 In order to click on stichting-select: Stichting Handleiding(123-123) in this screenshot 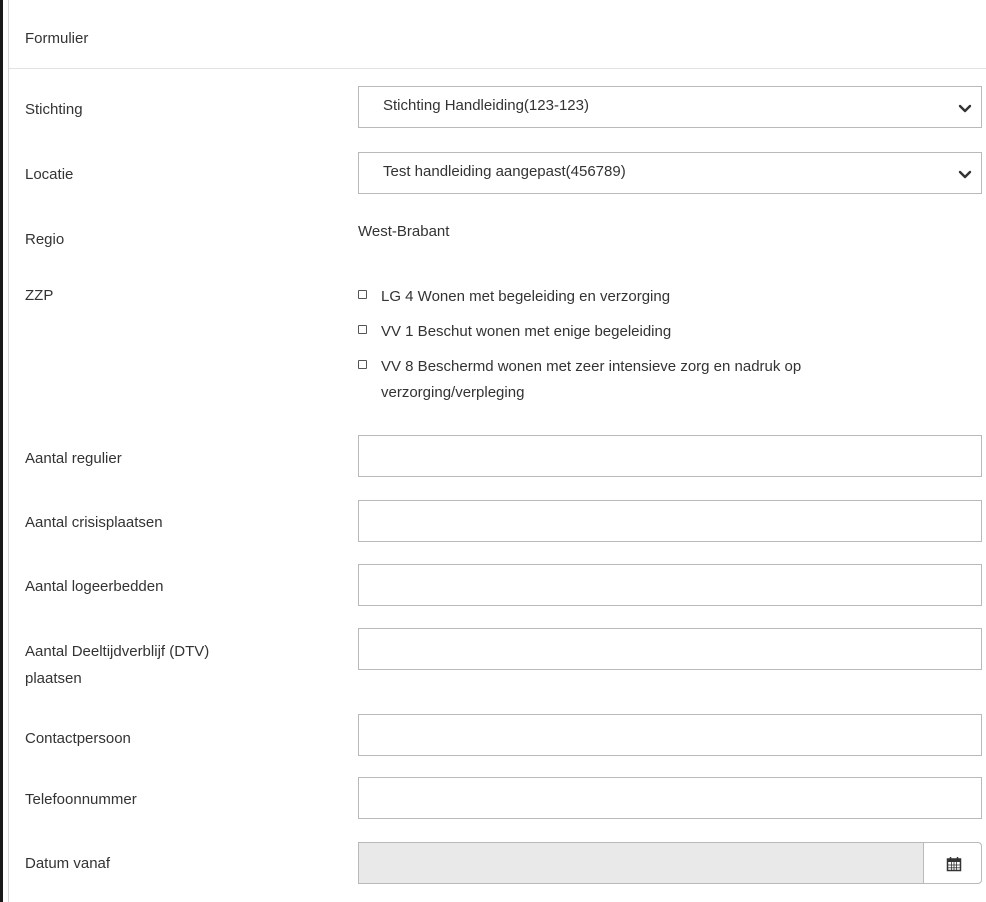, I will do `click(670, 107)`.